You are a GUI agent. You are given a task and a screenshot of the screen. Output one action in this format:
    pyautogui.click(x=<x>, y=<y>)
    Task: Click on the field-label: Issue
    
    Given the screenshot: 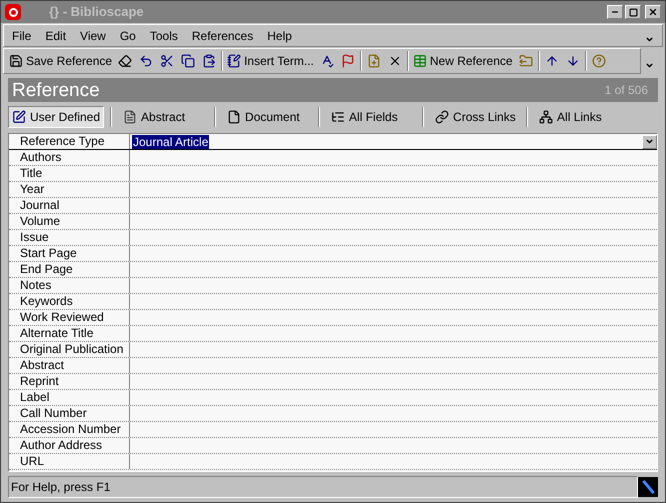 What is the action you would take?
    pyautogui.click(x=69, y=237)
    